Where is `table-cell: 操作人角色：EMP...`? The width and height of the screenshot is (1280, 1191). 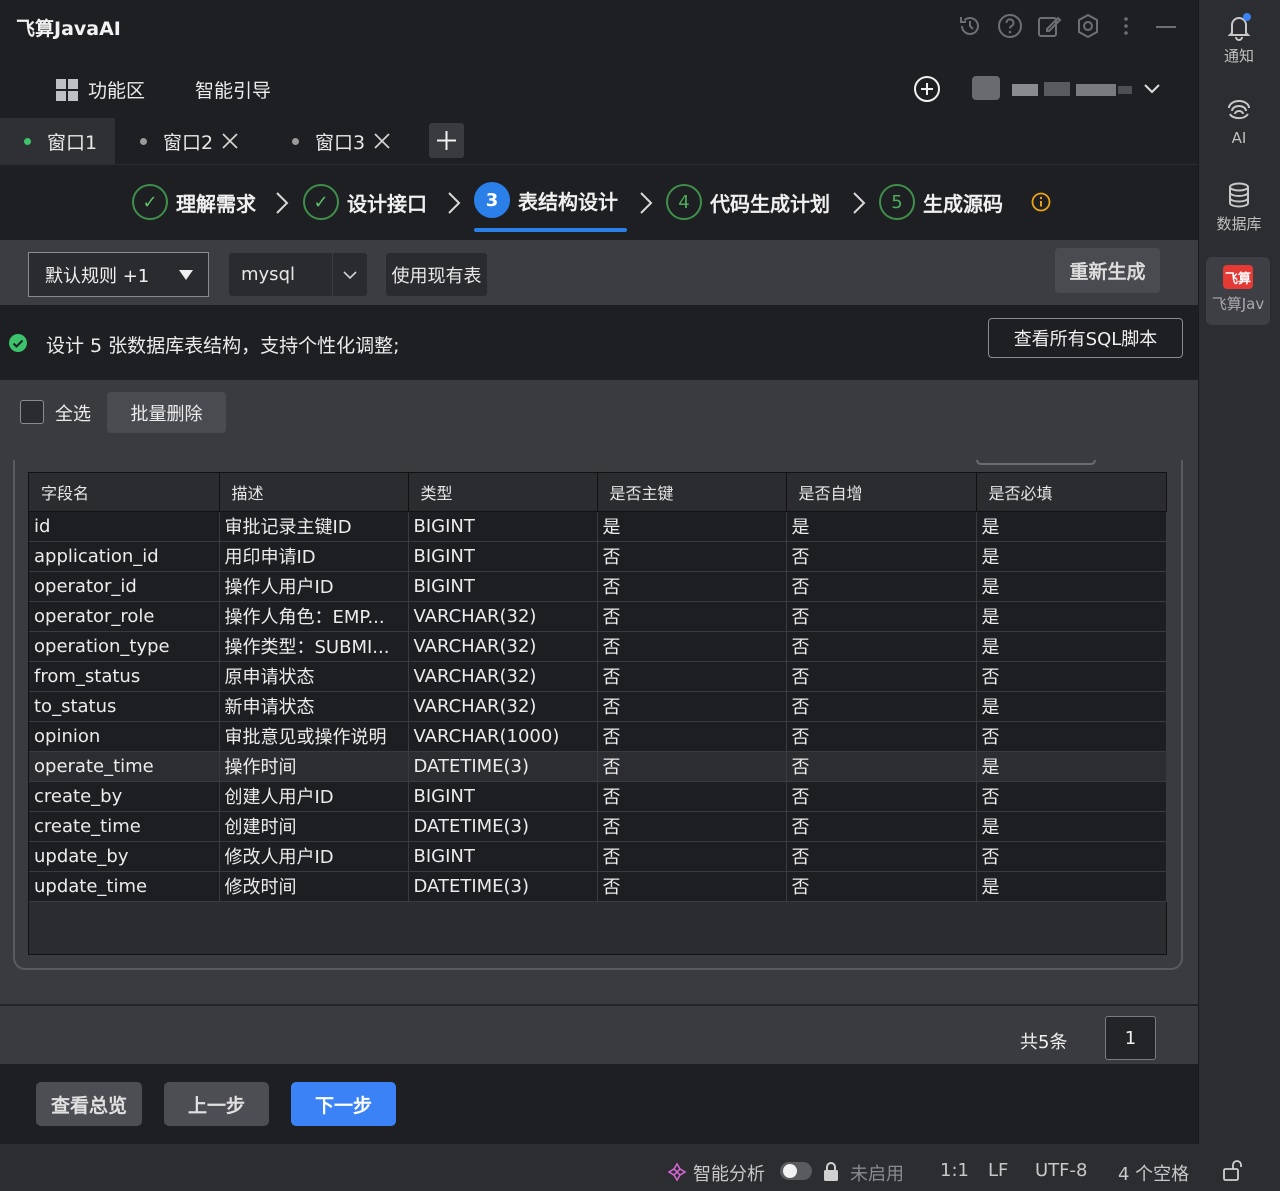
table-cell: 操作人角色：EMP... is located at coordinates (314, 616).